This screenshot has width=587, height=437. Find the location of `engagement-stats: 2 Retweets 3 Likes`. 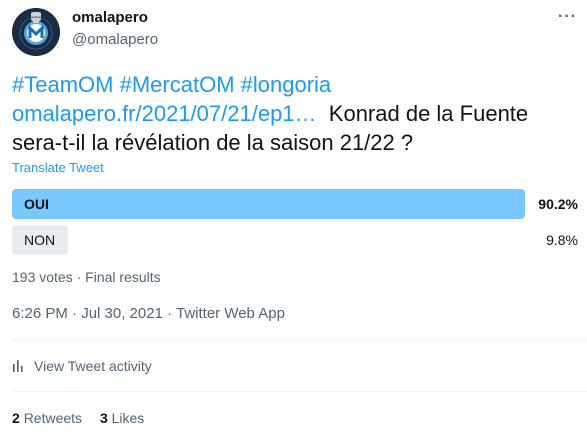

engagement-stats: 2 Retweets 3 Likes is located at coordinates (85, 418).